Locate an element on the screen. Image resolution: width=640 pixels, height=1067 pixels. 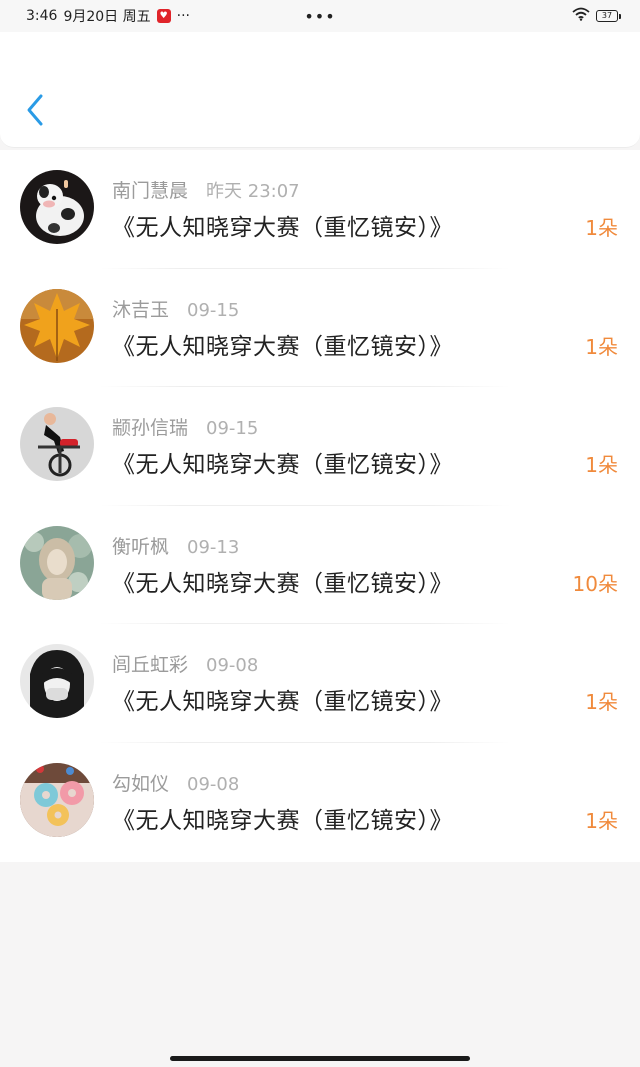
portrait-avatar is located at coordinates (57, 562).